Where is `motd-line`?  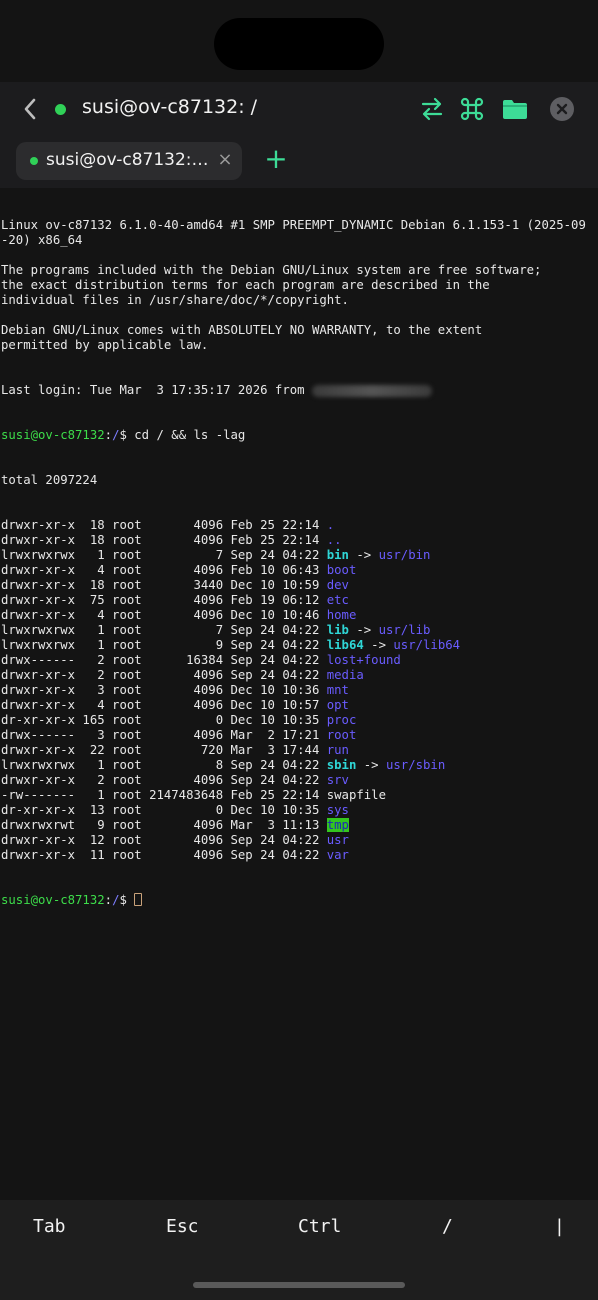 motd-line is located at coordinates (299, 315).